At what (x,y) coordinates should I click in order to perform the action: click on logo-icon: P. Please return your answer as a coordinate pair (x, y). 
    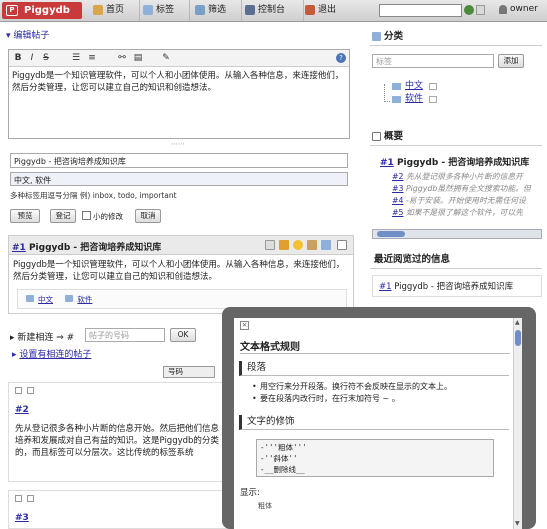
    Looking at the image, I should click on (12, 10).